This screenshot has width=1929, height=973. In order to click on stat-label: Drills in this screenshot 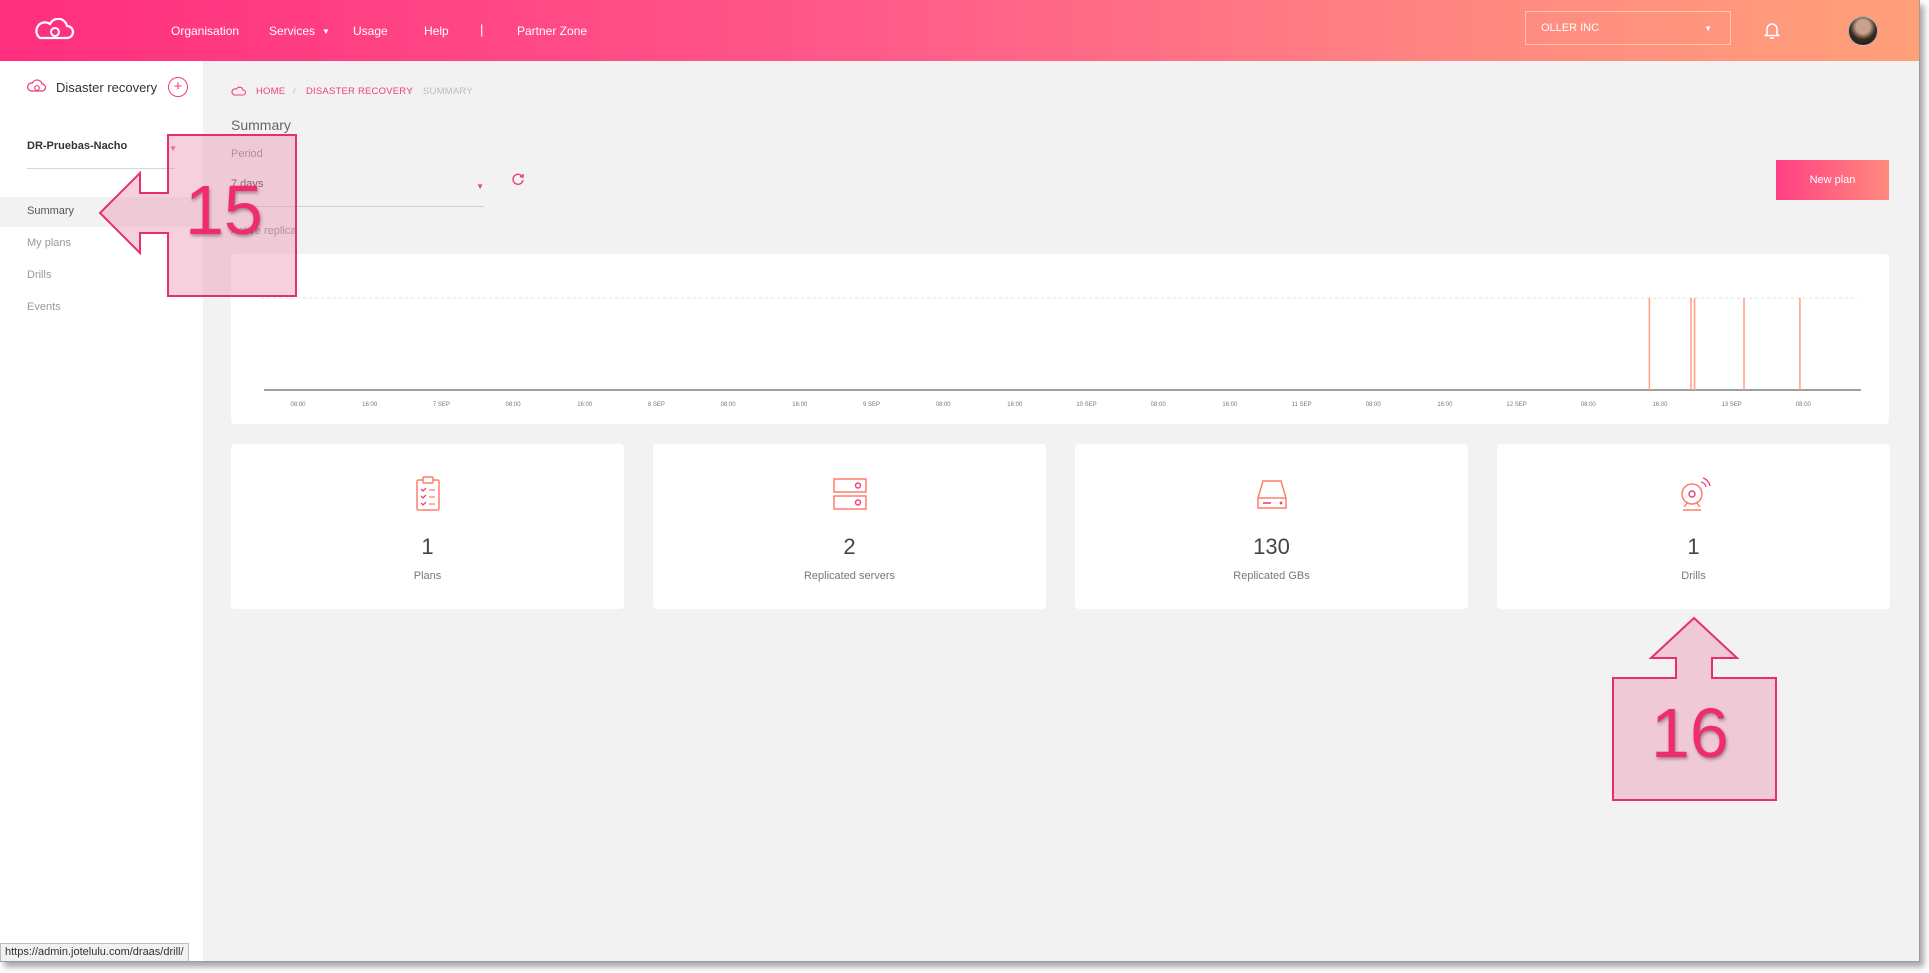, I will do `click(1693, 576)`.